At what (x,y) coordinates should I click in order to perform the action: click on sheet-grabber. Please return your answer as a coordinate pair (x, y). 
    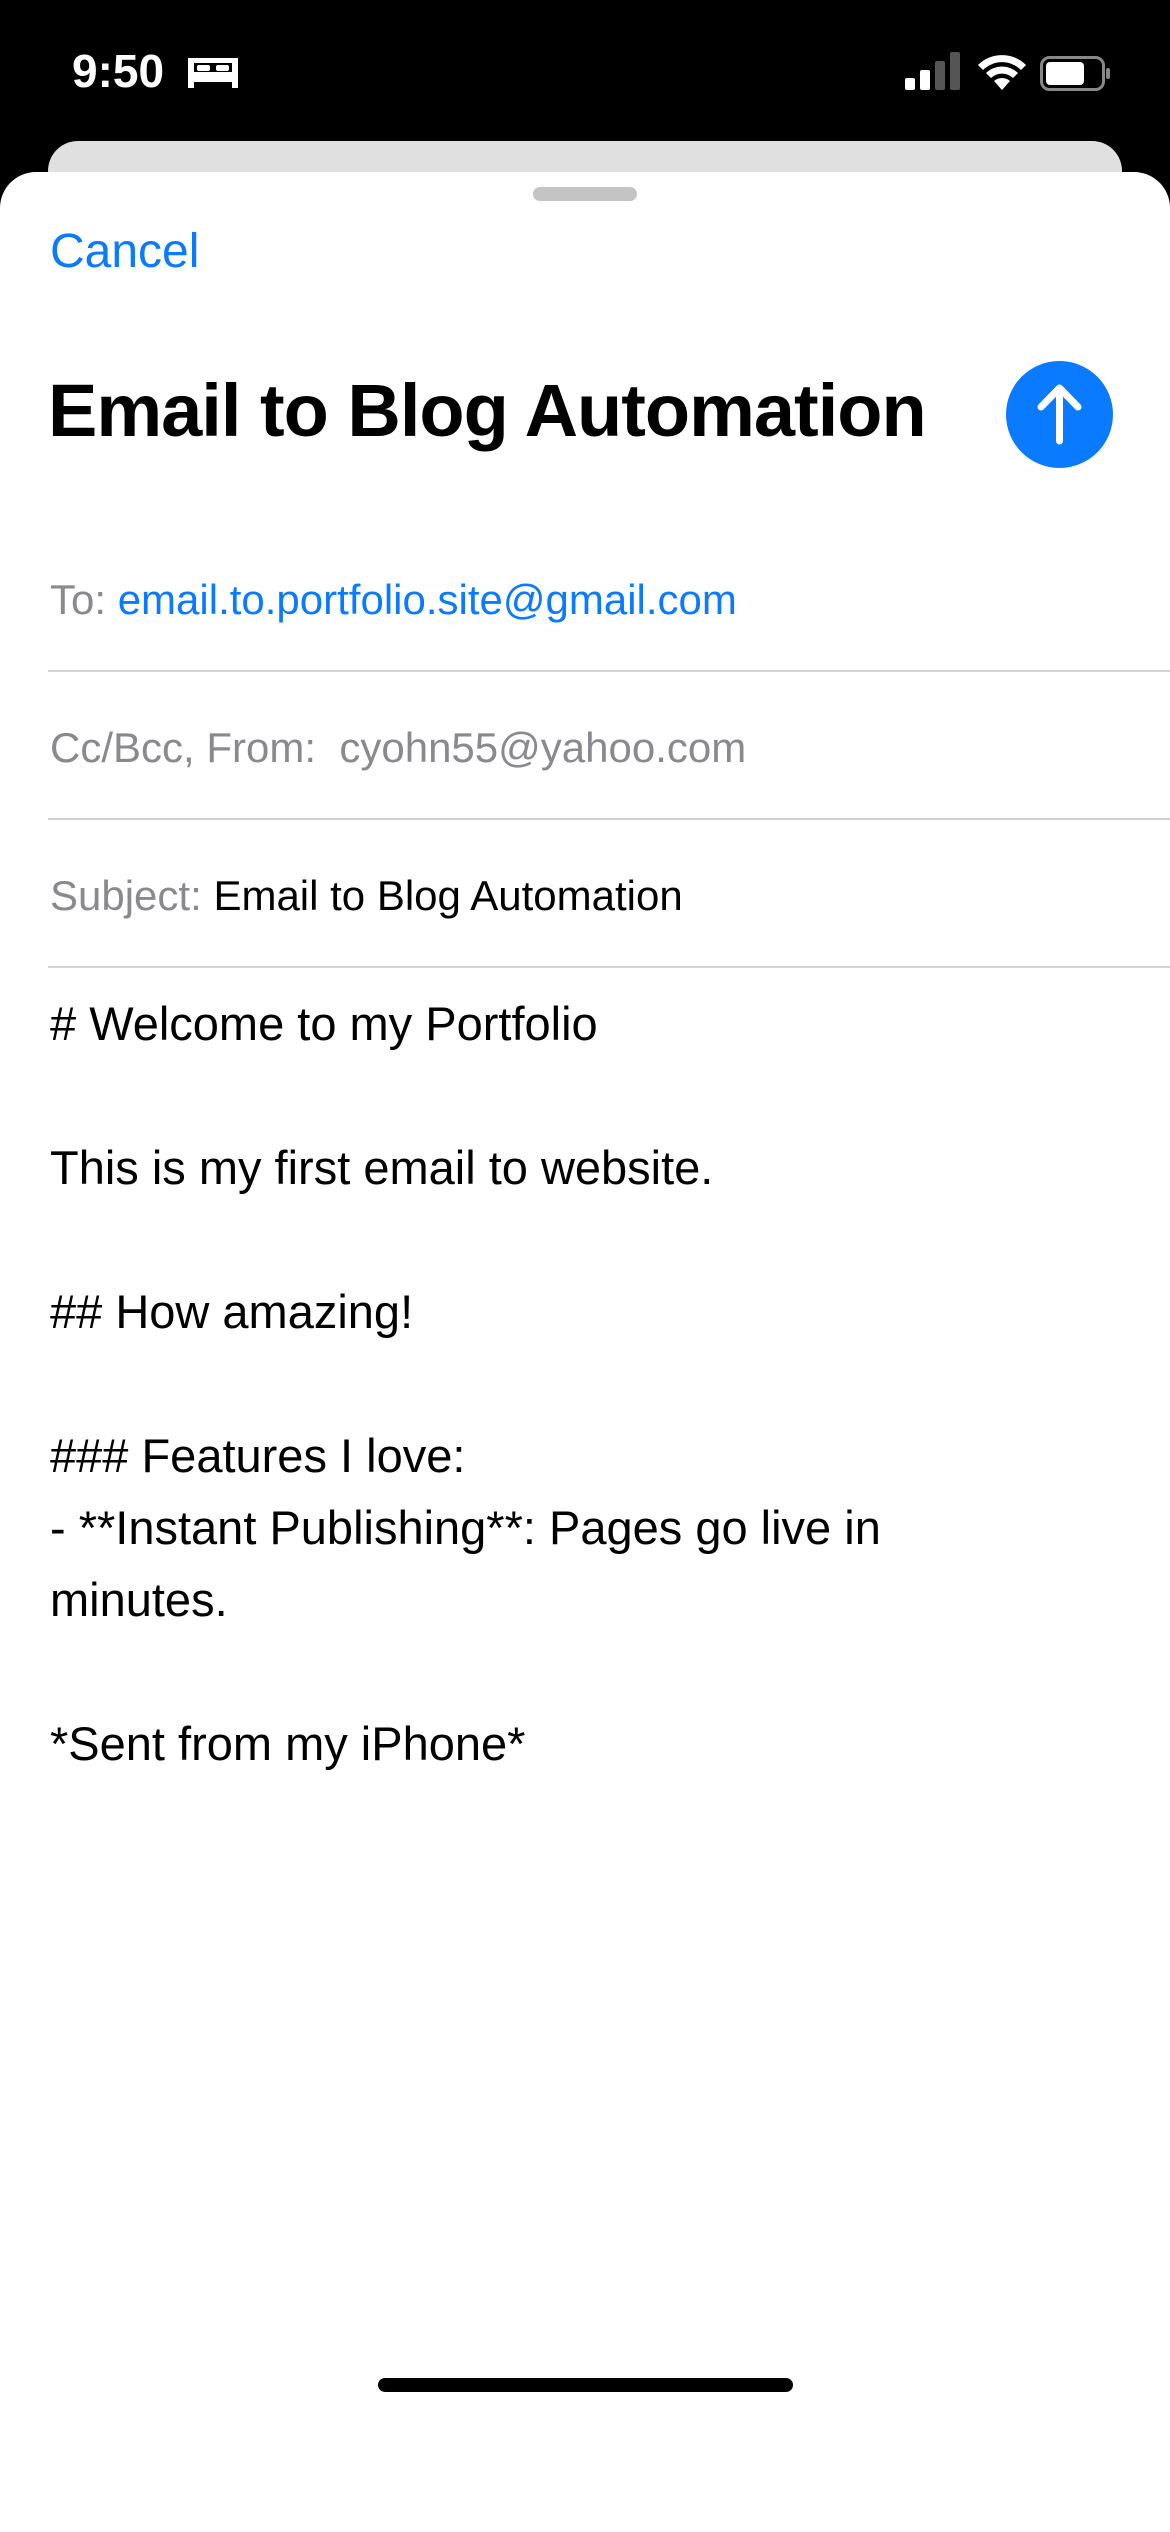
    Looking at the image, I should click on (585, 194).